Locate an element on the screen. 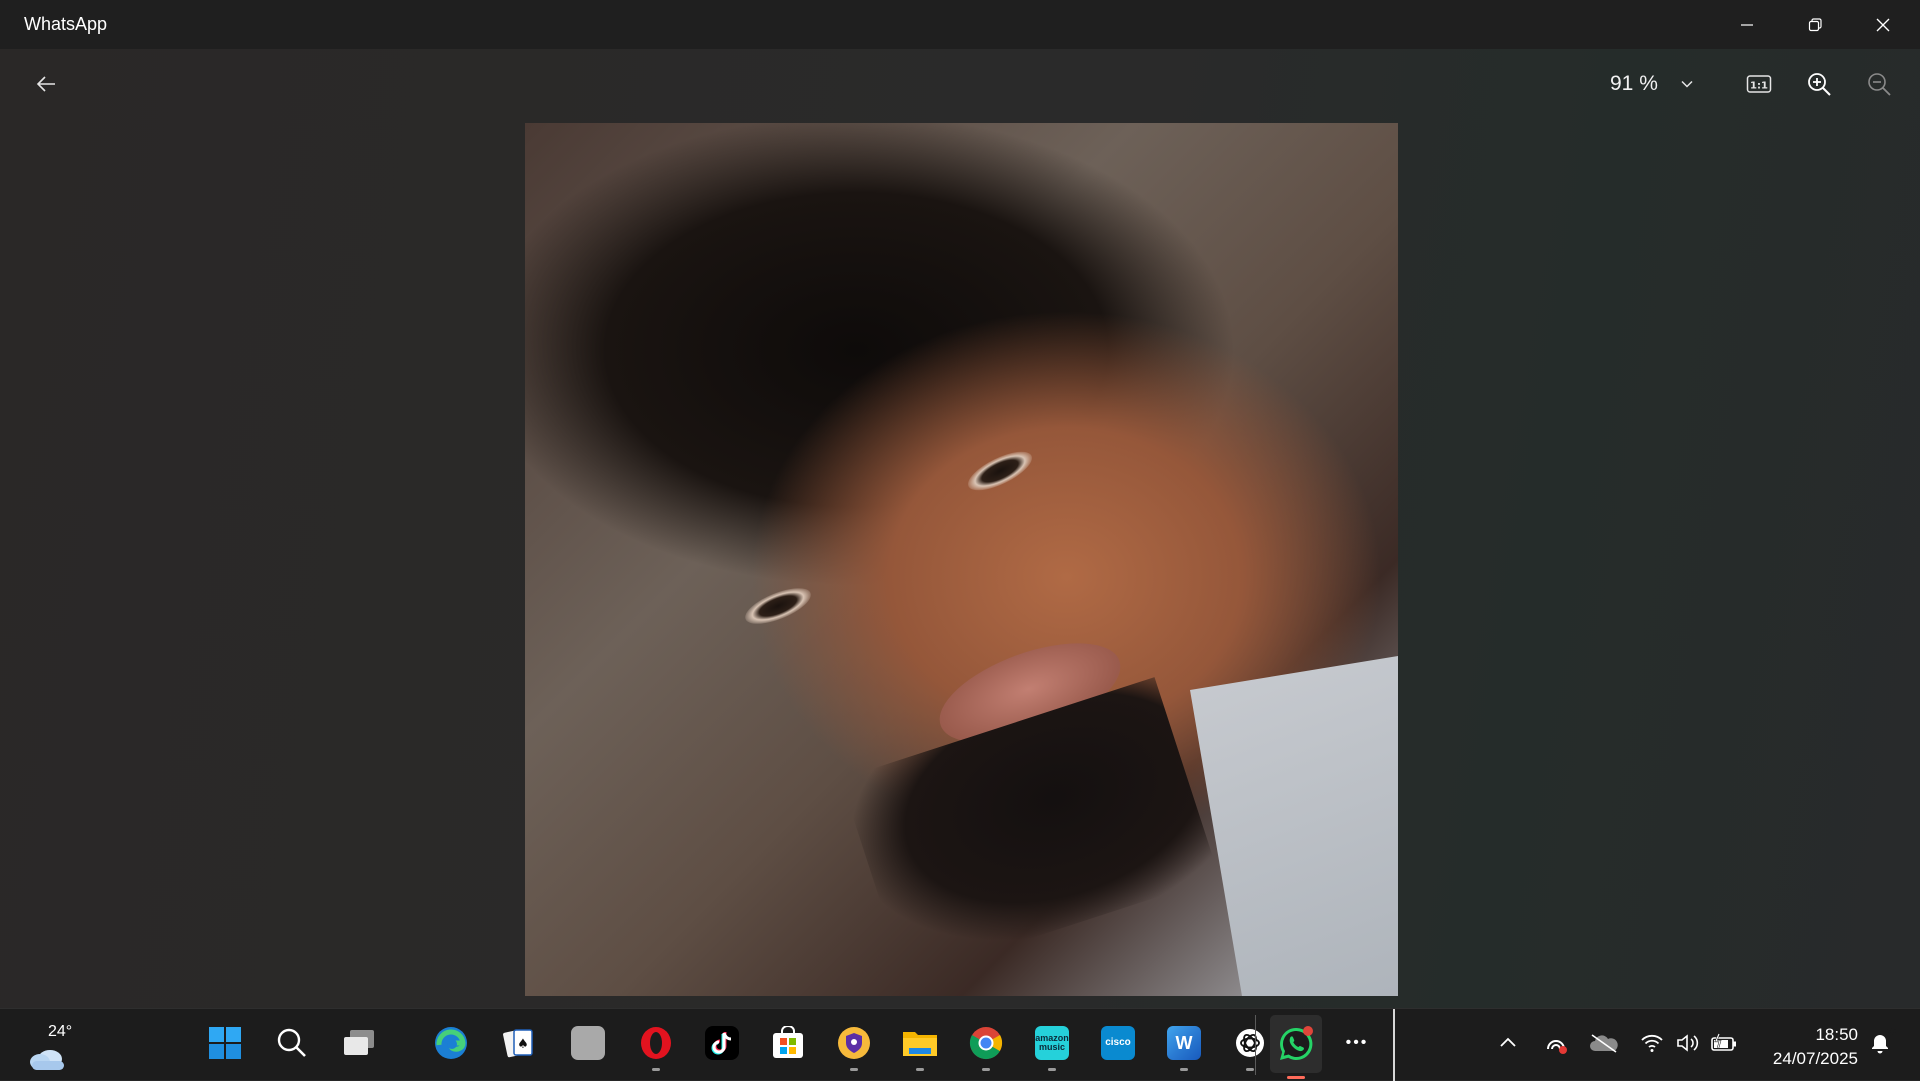 This screenshot has width=1920, height=1081. active-window-indicator is located at coordinates (1296, 1077).